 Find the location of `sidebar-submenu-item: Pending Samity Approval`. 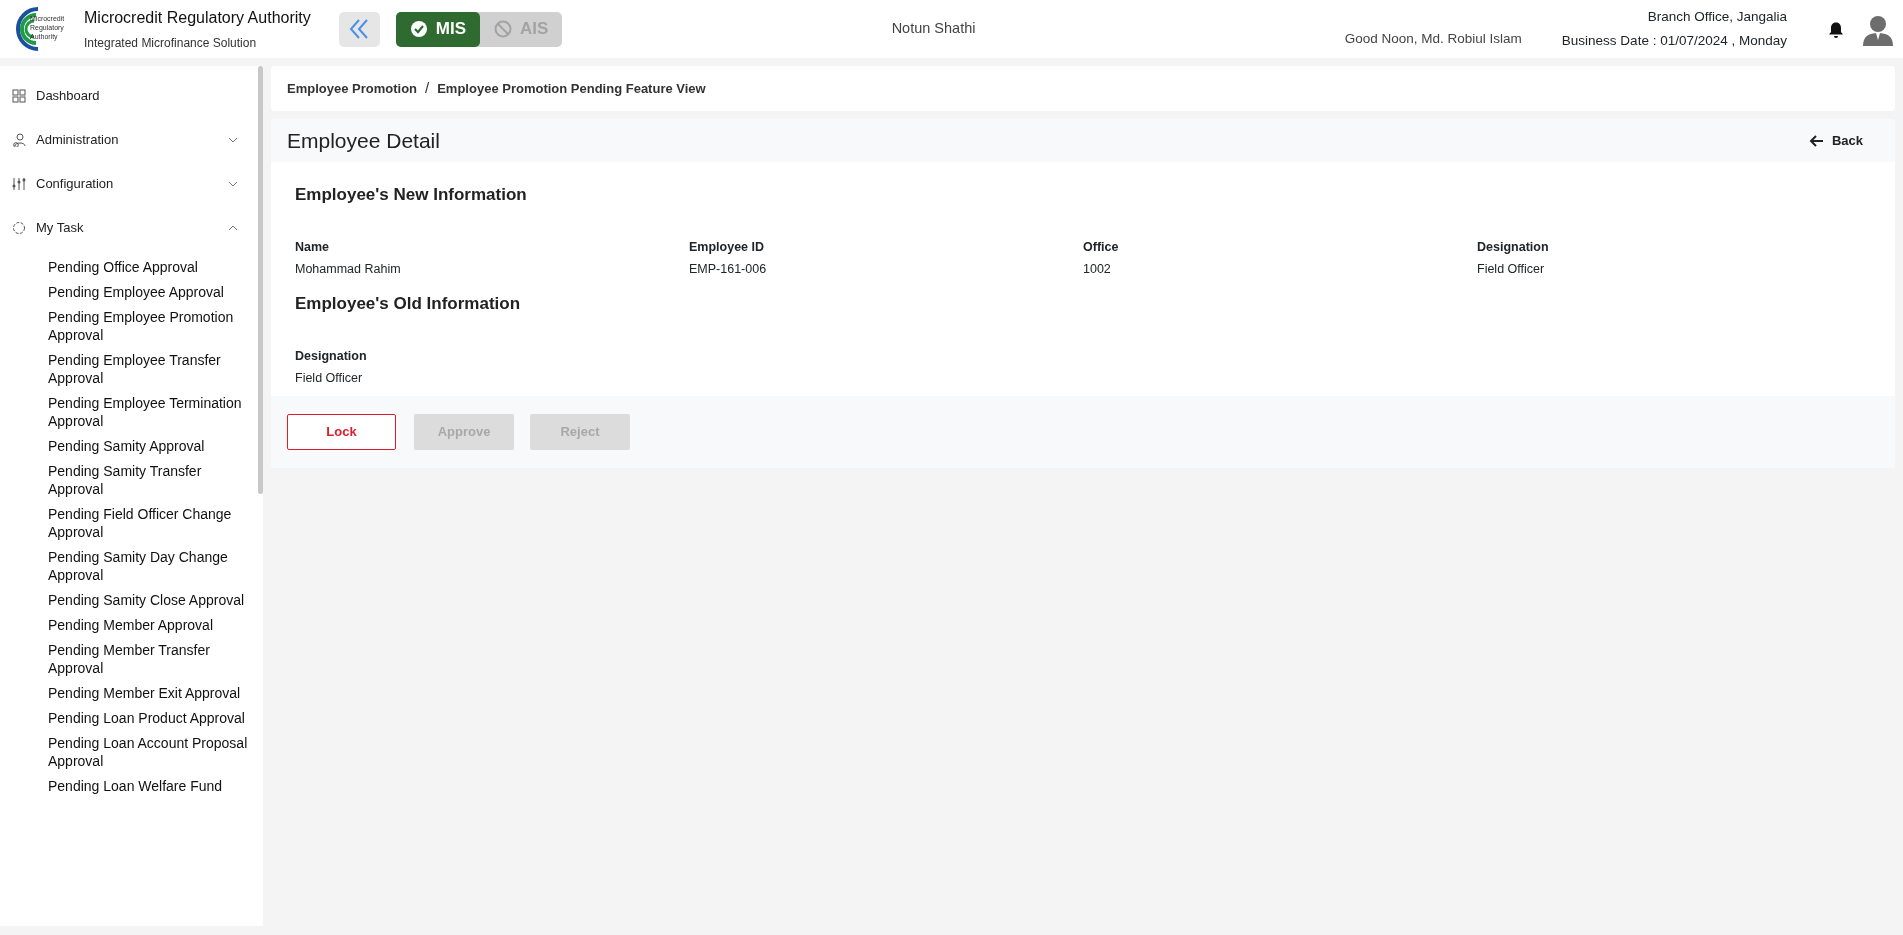

sidebar-submenu-item: Pending Samity Approval is located at coordinates (129, 446).